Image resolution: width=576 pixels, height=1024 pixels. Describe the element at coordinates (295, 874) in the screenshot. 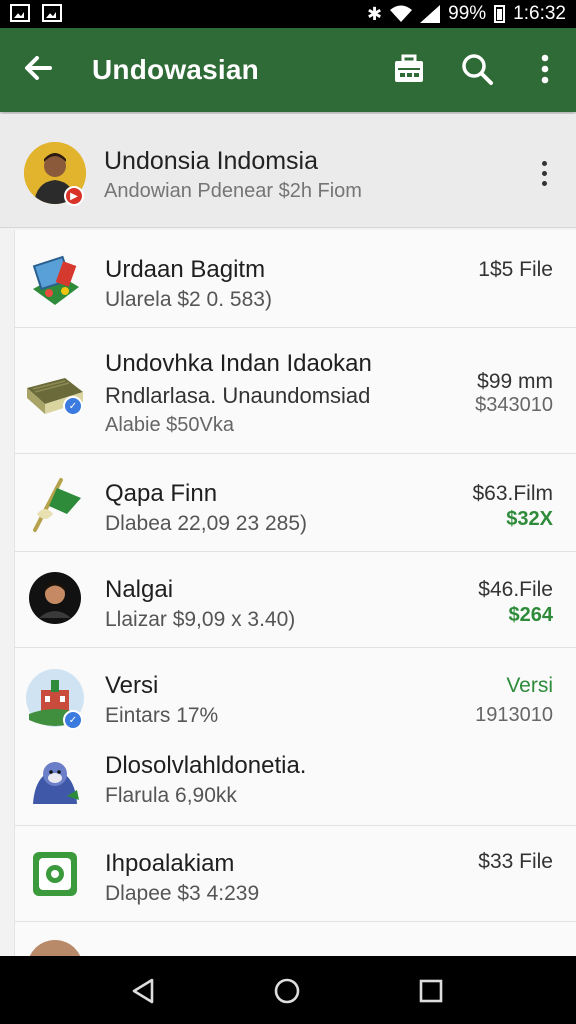

I see `list-item: Ihpoalakiam Dlapee $3 4:239 $33 File` at that location.